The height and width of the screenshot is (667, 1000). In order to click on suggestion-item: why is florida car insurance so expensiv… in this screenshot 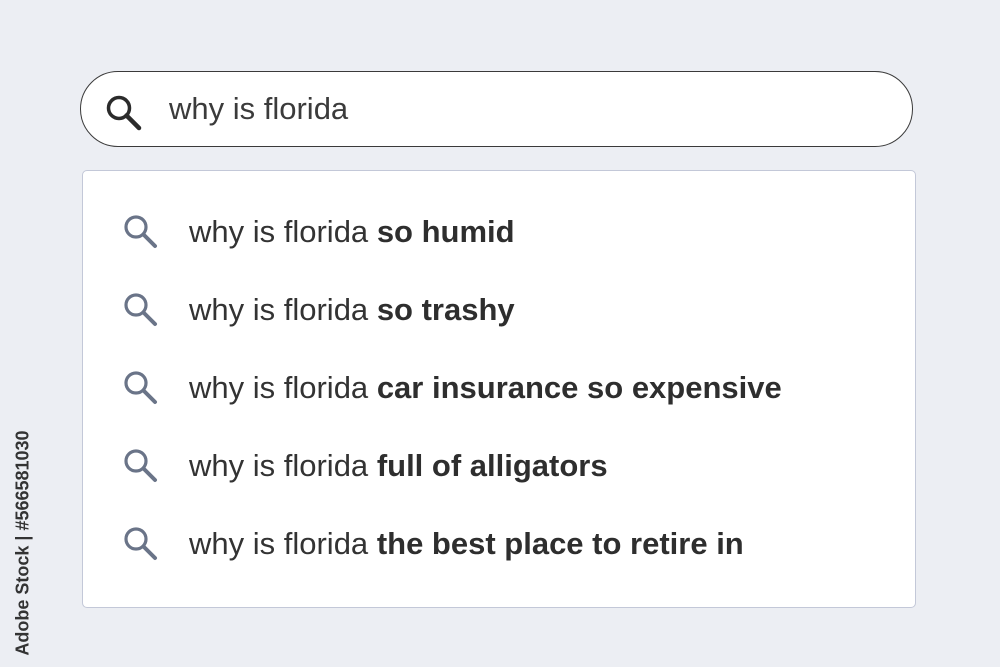, I will do `click(499, 388)`.